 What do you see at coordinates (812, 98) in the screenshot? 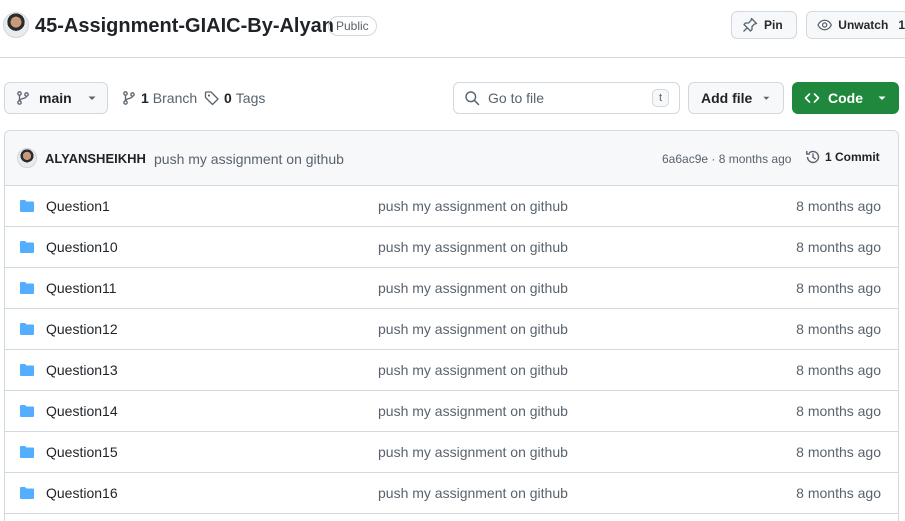
I see `code-icon` at bounding box center [812, 98].